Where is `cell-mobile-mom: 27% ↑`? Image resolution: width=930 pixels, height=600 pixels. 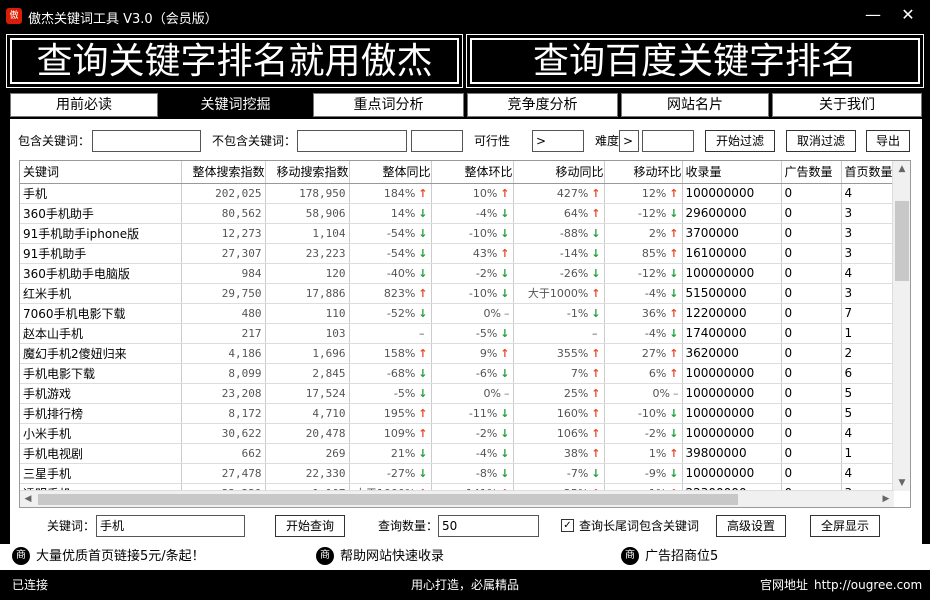 cell-mobile-mom: 27% ↑ is located at coordinates (643, 353).